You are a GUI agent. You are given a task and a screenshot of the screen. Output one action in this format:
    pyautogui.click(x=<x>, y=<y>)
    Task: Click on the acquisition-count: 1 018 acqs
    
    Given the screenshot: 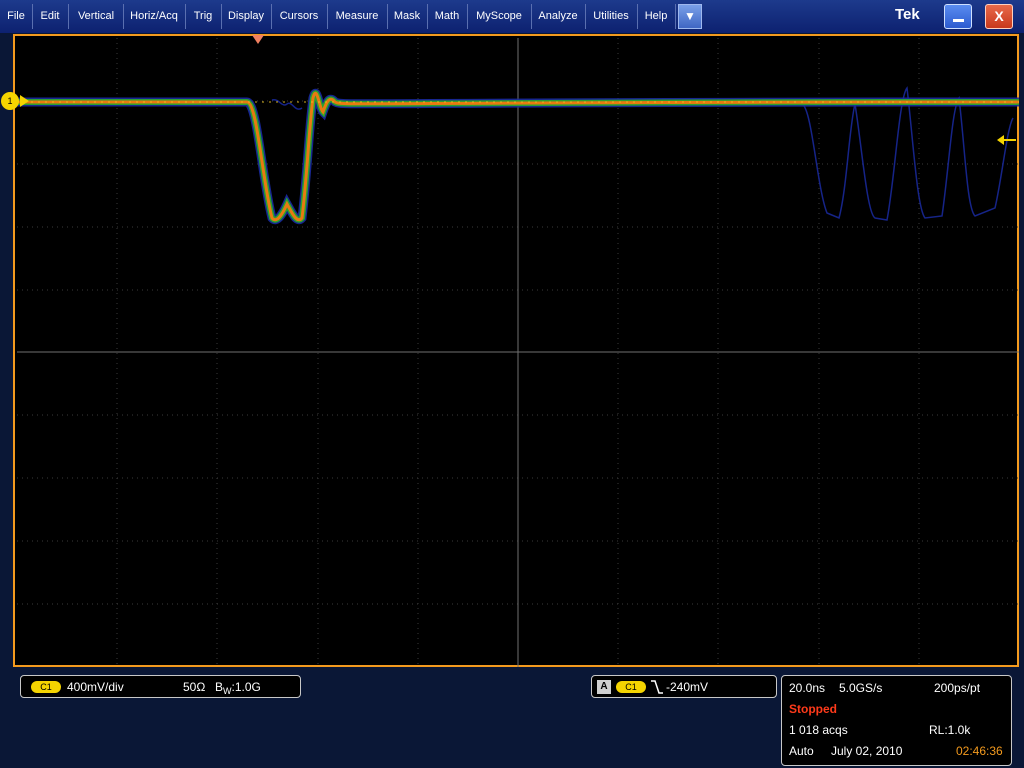 What is the action you would take?
    pyautogui.click(x=818, y=730)
    